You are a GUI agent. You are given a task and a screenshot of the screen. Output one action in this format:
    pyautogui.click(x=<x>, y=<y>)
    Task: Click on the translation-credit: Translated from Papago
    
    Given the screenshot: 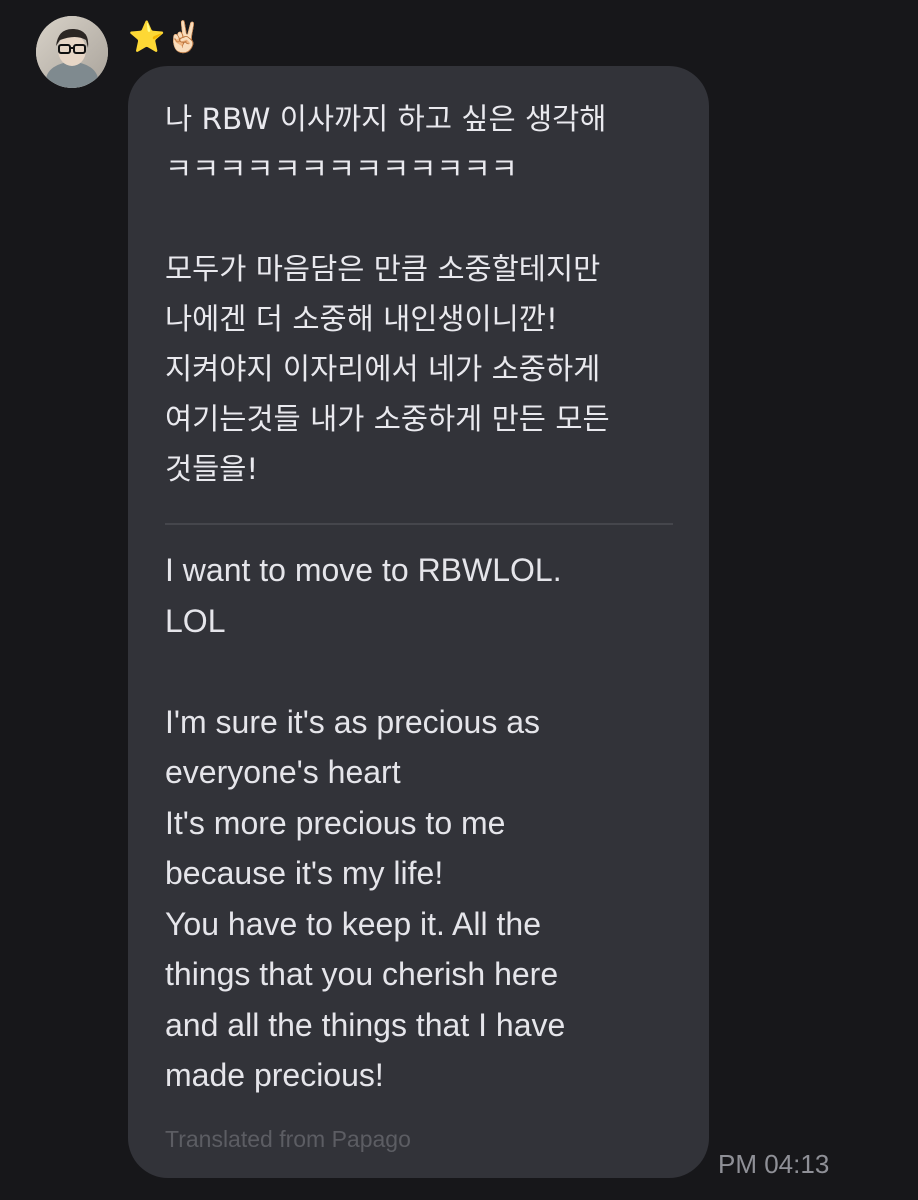 What is the action you would take?
    pyautogui.click(x=288, y=1139)
    